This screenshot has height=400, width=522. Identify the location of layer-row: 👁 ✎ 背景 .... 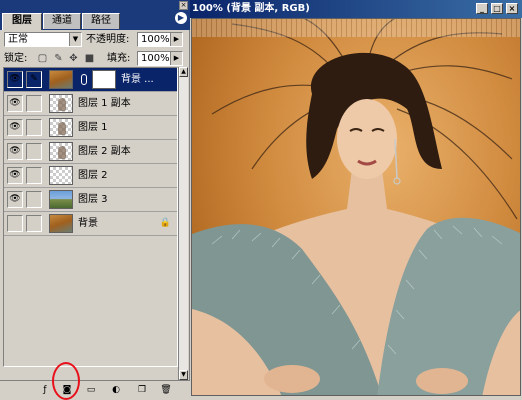
(90, 80).